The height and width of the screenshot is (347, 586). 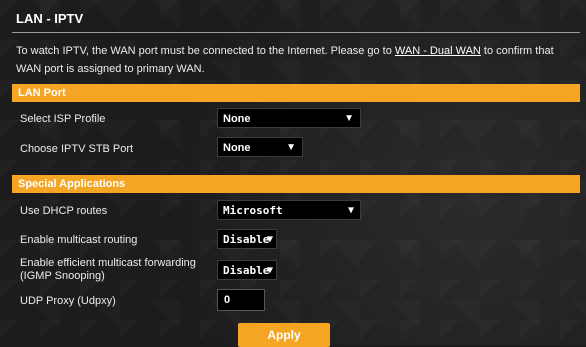 What do you see at coordinates (63, 119) in the screenshot?
I see `isp-profile-label: Select ISP Profile` at bounding box center [63, 119].